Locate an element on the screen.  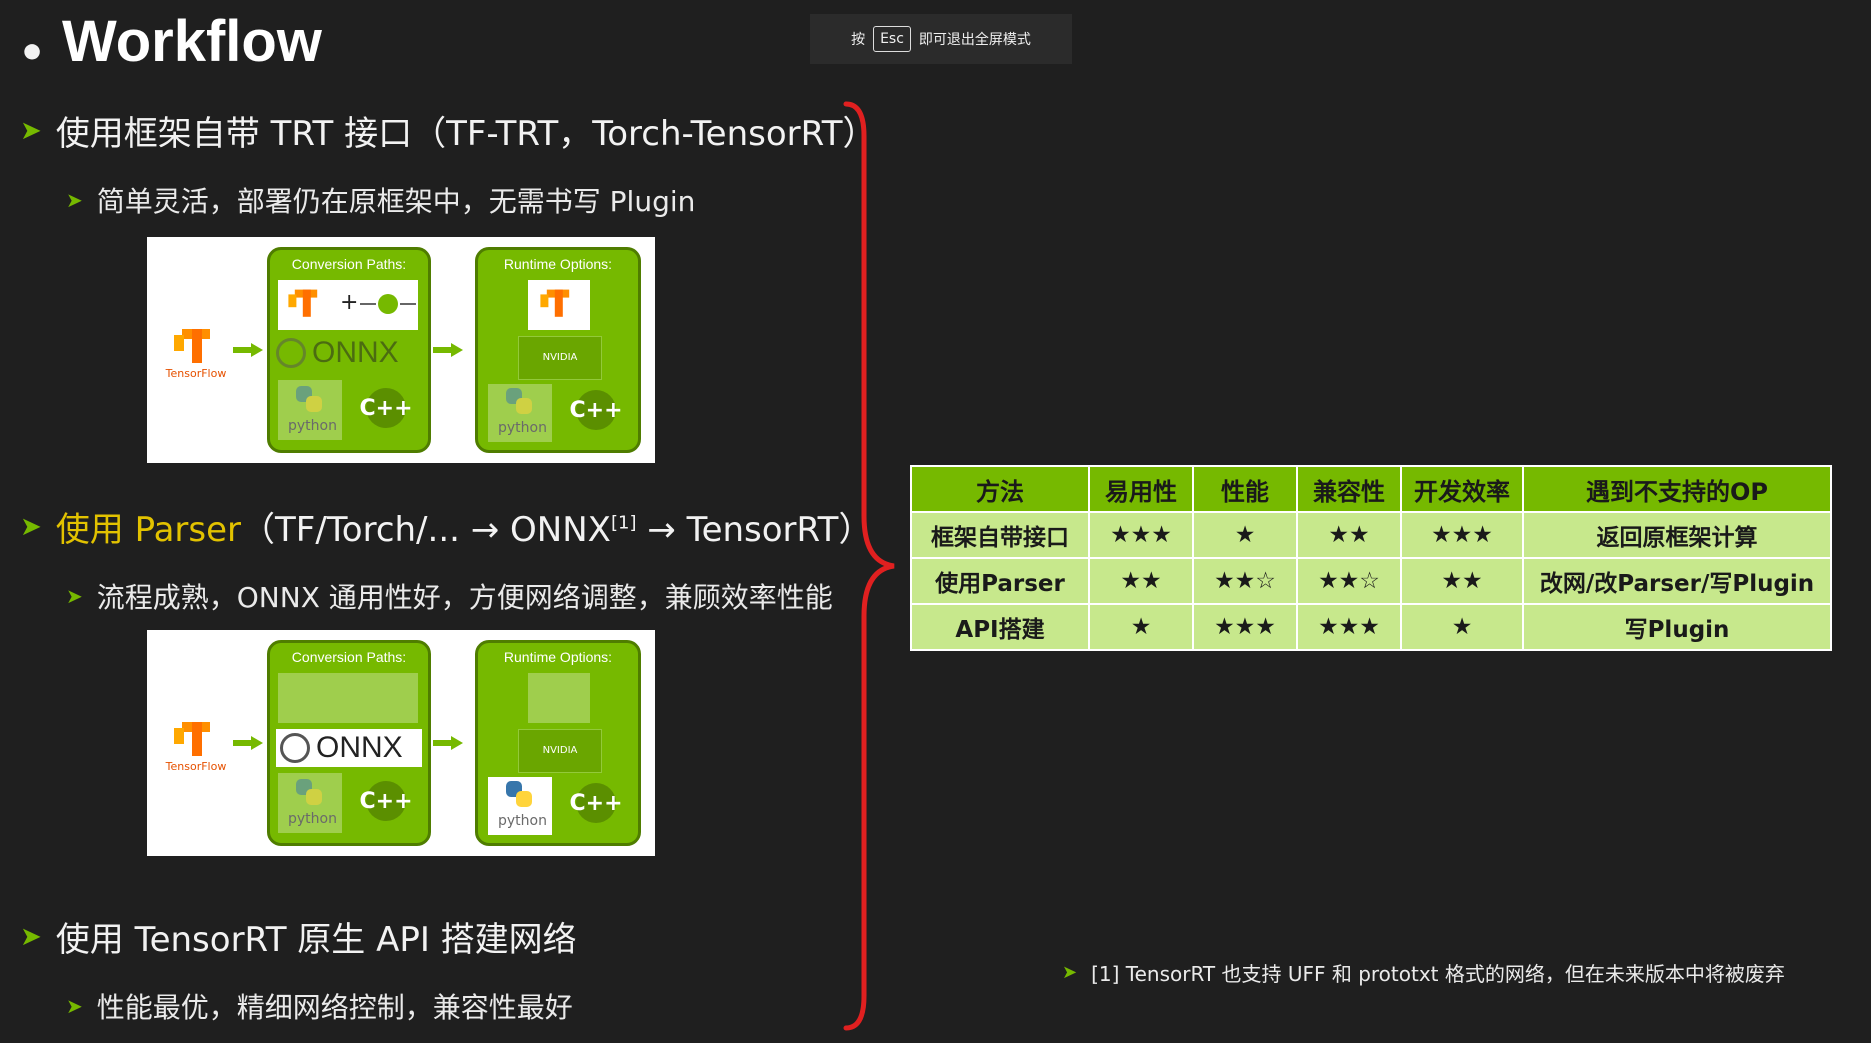
conversion-paths-panel: Conversion Paths: ONNX python C++ is located at coordinates (349, 743).